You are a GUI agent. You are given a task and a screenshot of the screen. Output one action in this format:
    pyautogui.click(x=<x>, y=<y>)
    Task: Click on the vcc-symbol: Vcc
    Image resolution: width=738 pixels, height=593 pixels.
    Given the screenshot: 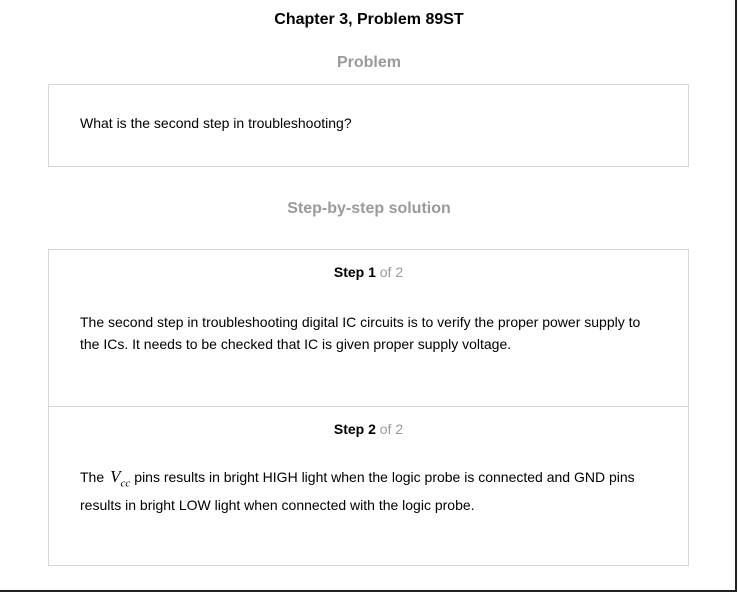 What is the action you would take?
    pyautogui.click(x=120, y=478)
    